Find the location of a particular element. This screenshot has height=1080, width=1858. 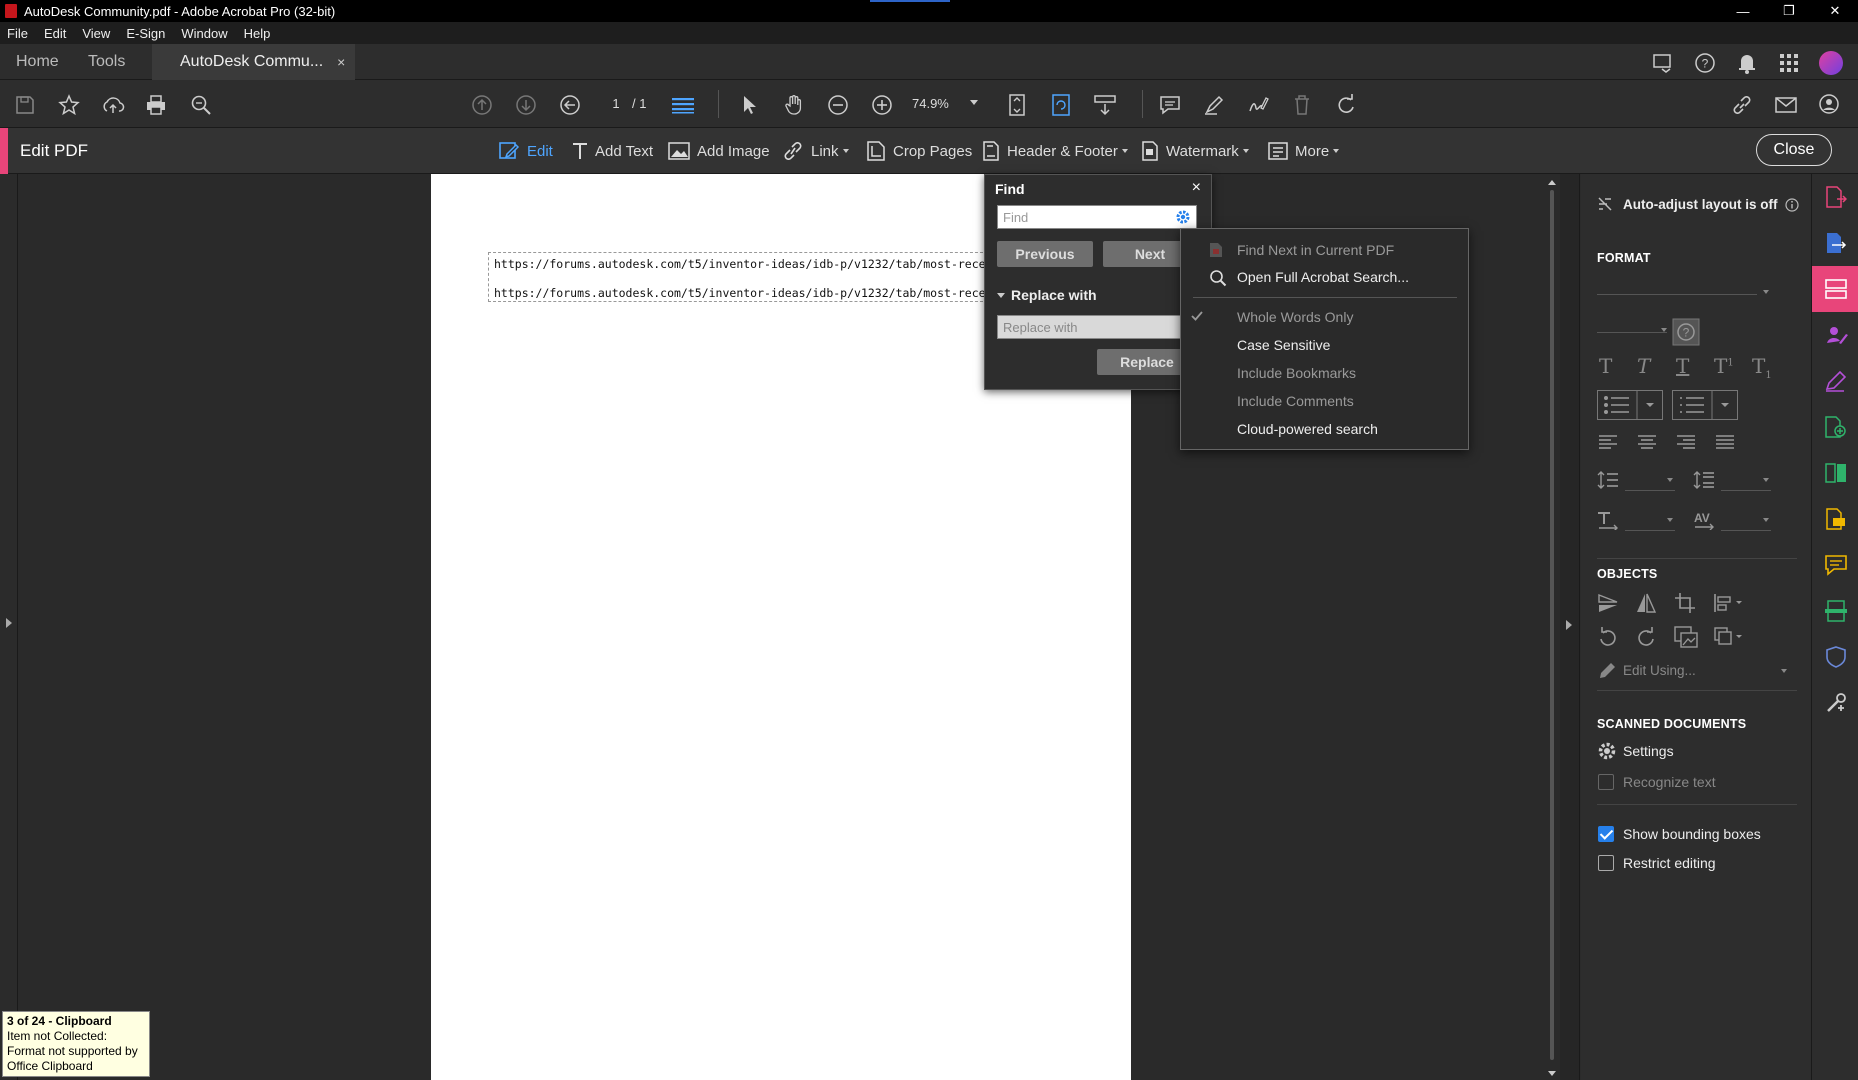

menu-whole-words-only: Whole Words Only is located at coordinates (1295, 317).